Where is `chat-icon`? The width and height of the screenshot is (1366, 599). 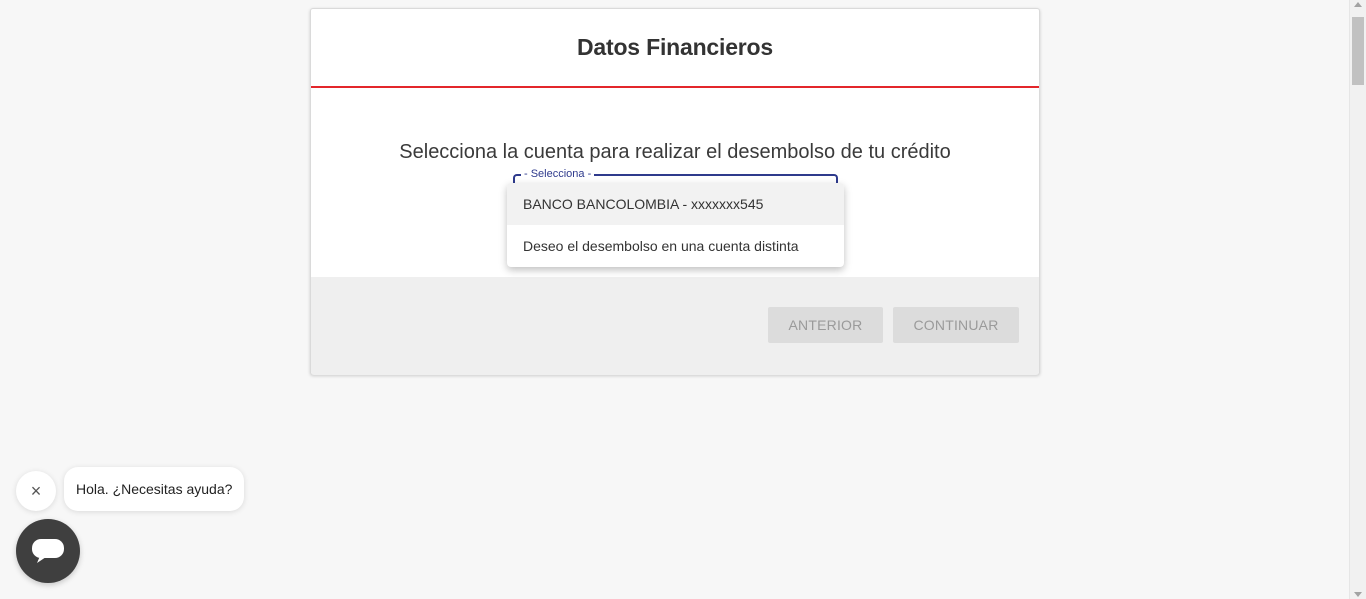
chat-icon is located at coordinates (48, 551).